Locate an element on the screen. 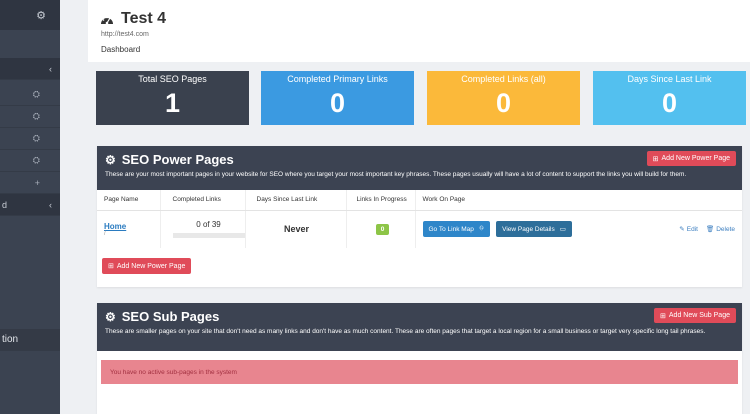 Image resolution: width=750 pixels, height=414 pixels. sidebar: ⚙ ‹ ⛭ ⛭ ⛭ ⛭ + d ‹ tion is located at coordinates (30, 207).